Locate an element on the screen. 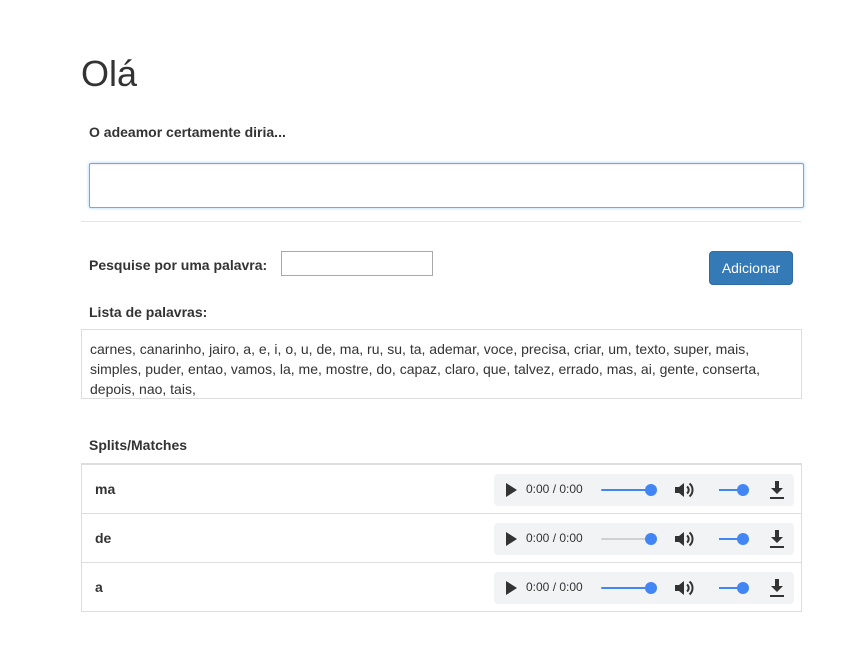 The height and width of the screenshot is (664, 868). divider is located at coordinates (441, 221).